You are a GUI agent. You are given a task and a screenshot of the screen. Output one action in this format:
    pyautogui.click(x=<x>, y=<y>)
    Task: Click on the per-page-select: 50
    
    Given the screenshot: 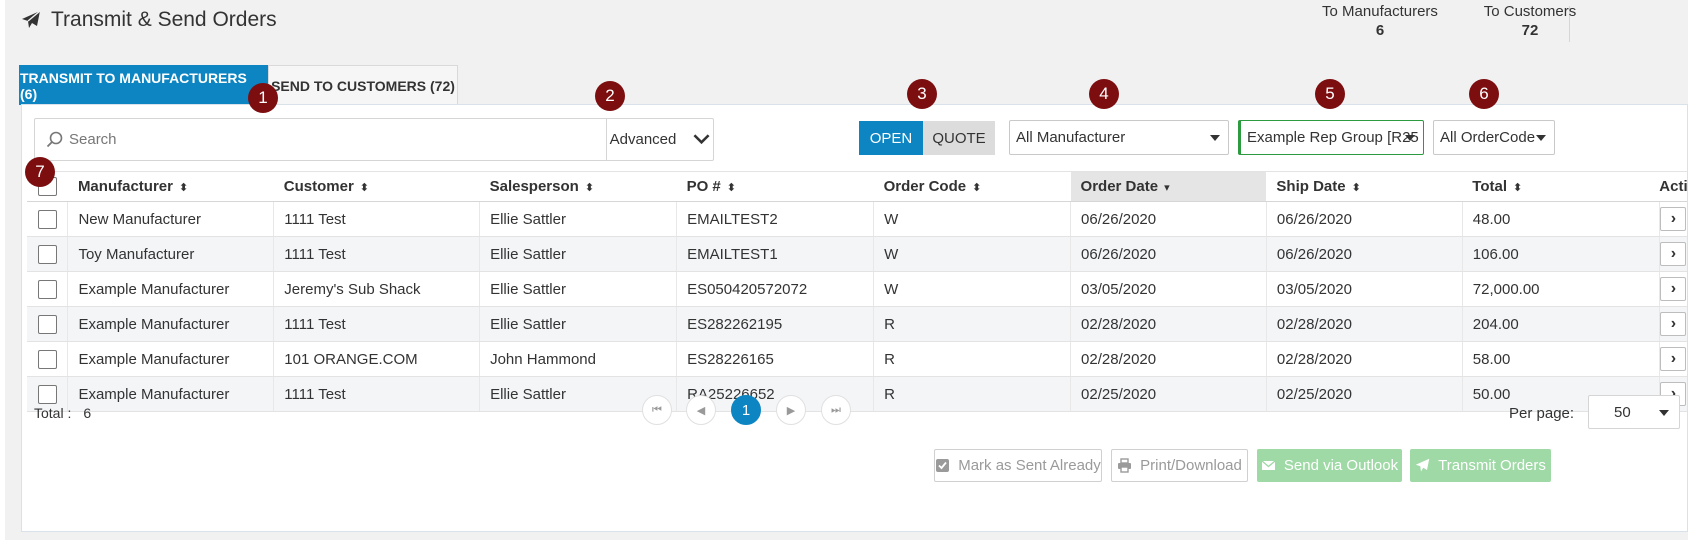 What is the action you would take?
    pyautogui.click(x=1634, y=412)
    